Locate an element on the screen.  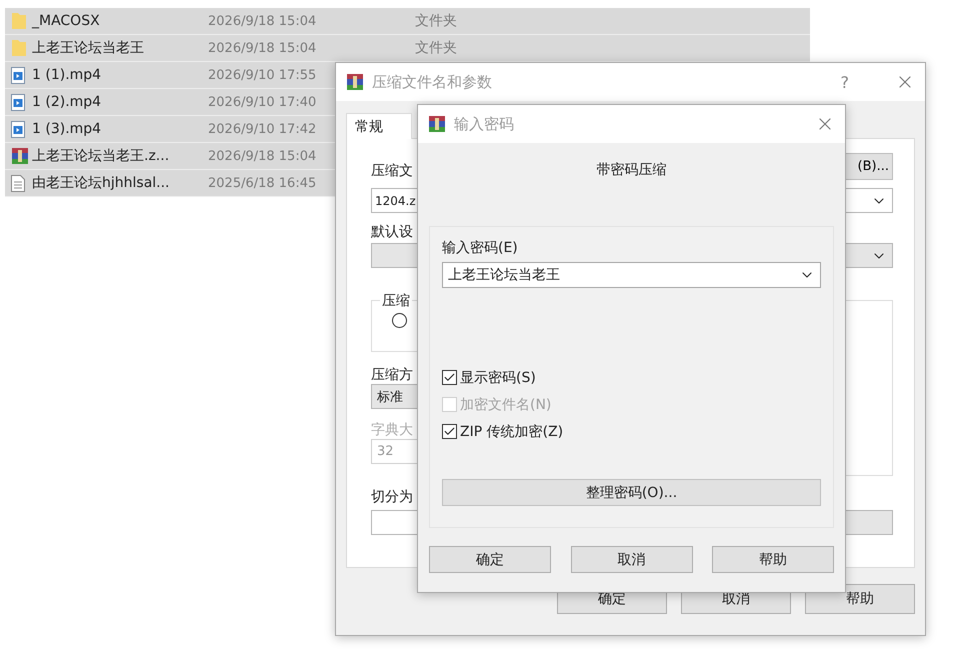
file-row: 上老王论坛当老王 2026/9/18 15:04 文件夹 is located at coordinates (407, 48).